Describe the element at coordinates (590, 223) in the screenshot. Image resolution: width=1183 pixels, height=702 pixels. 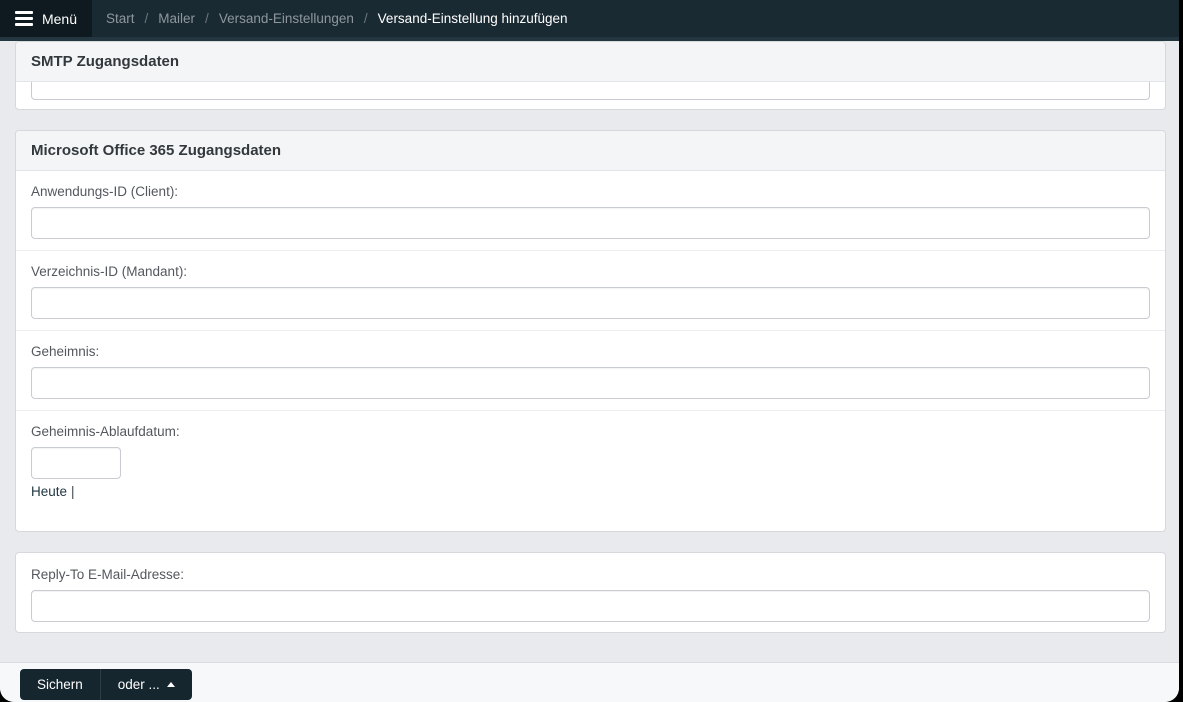
I see `client-id-input` at that location.